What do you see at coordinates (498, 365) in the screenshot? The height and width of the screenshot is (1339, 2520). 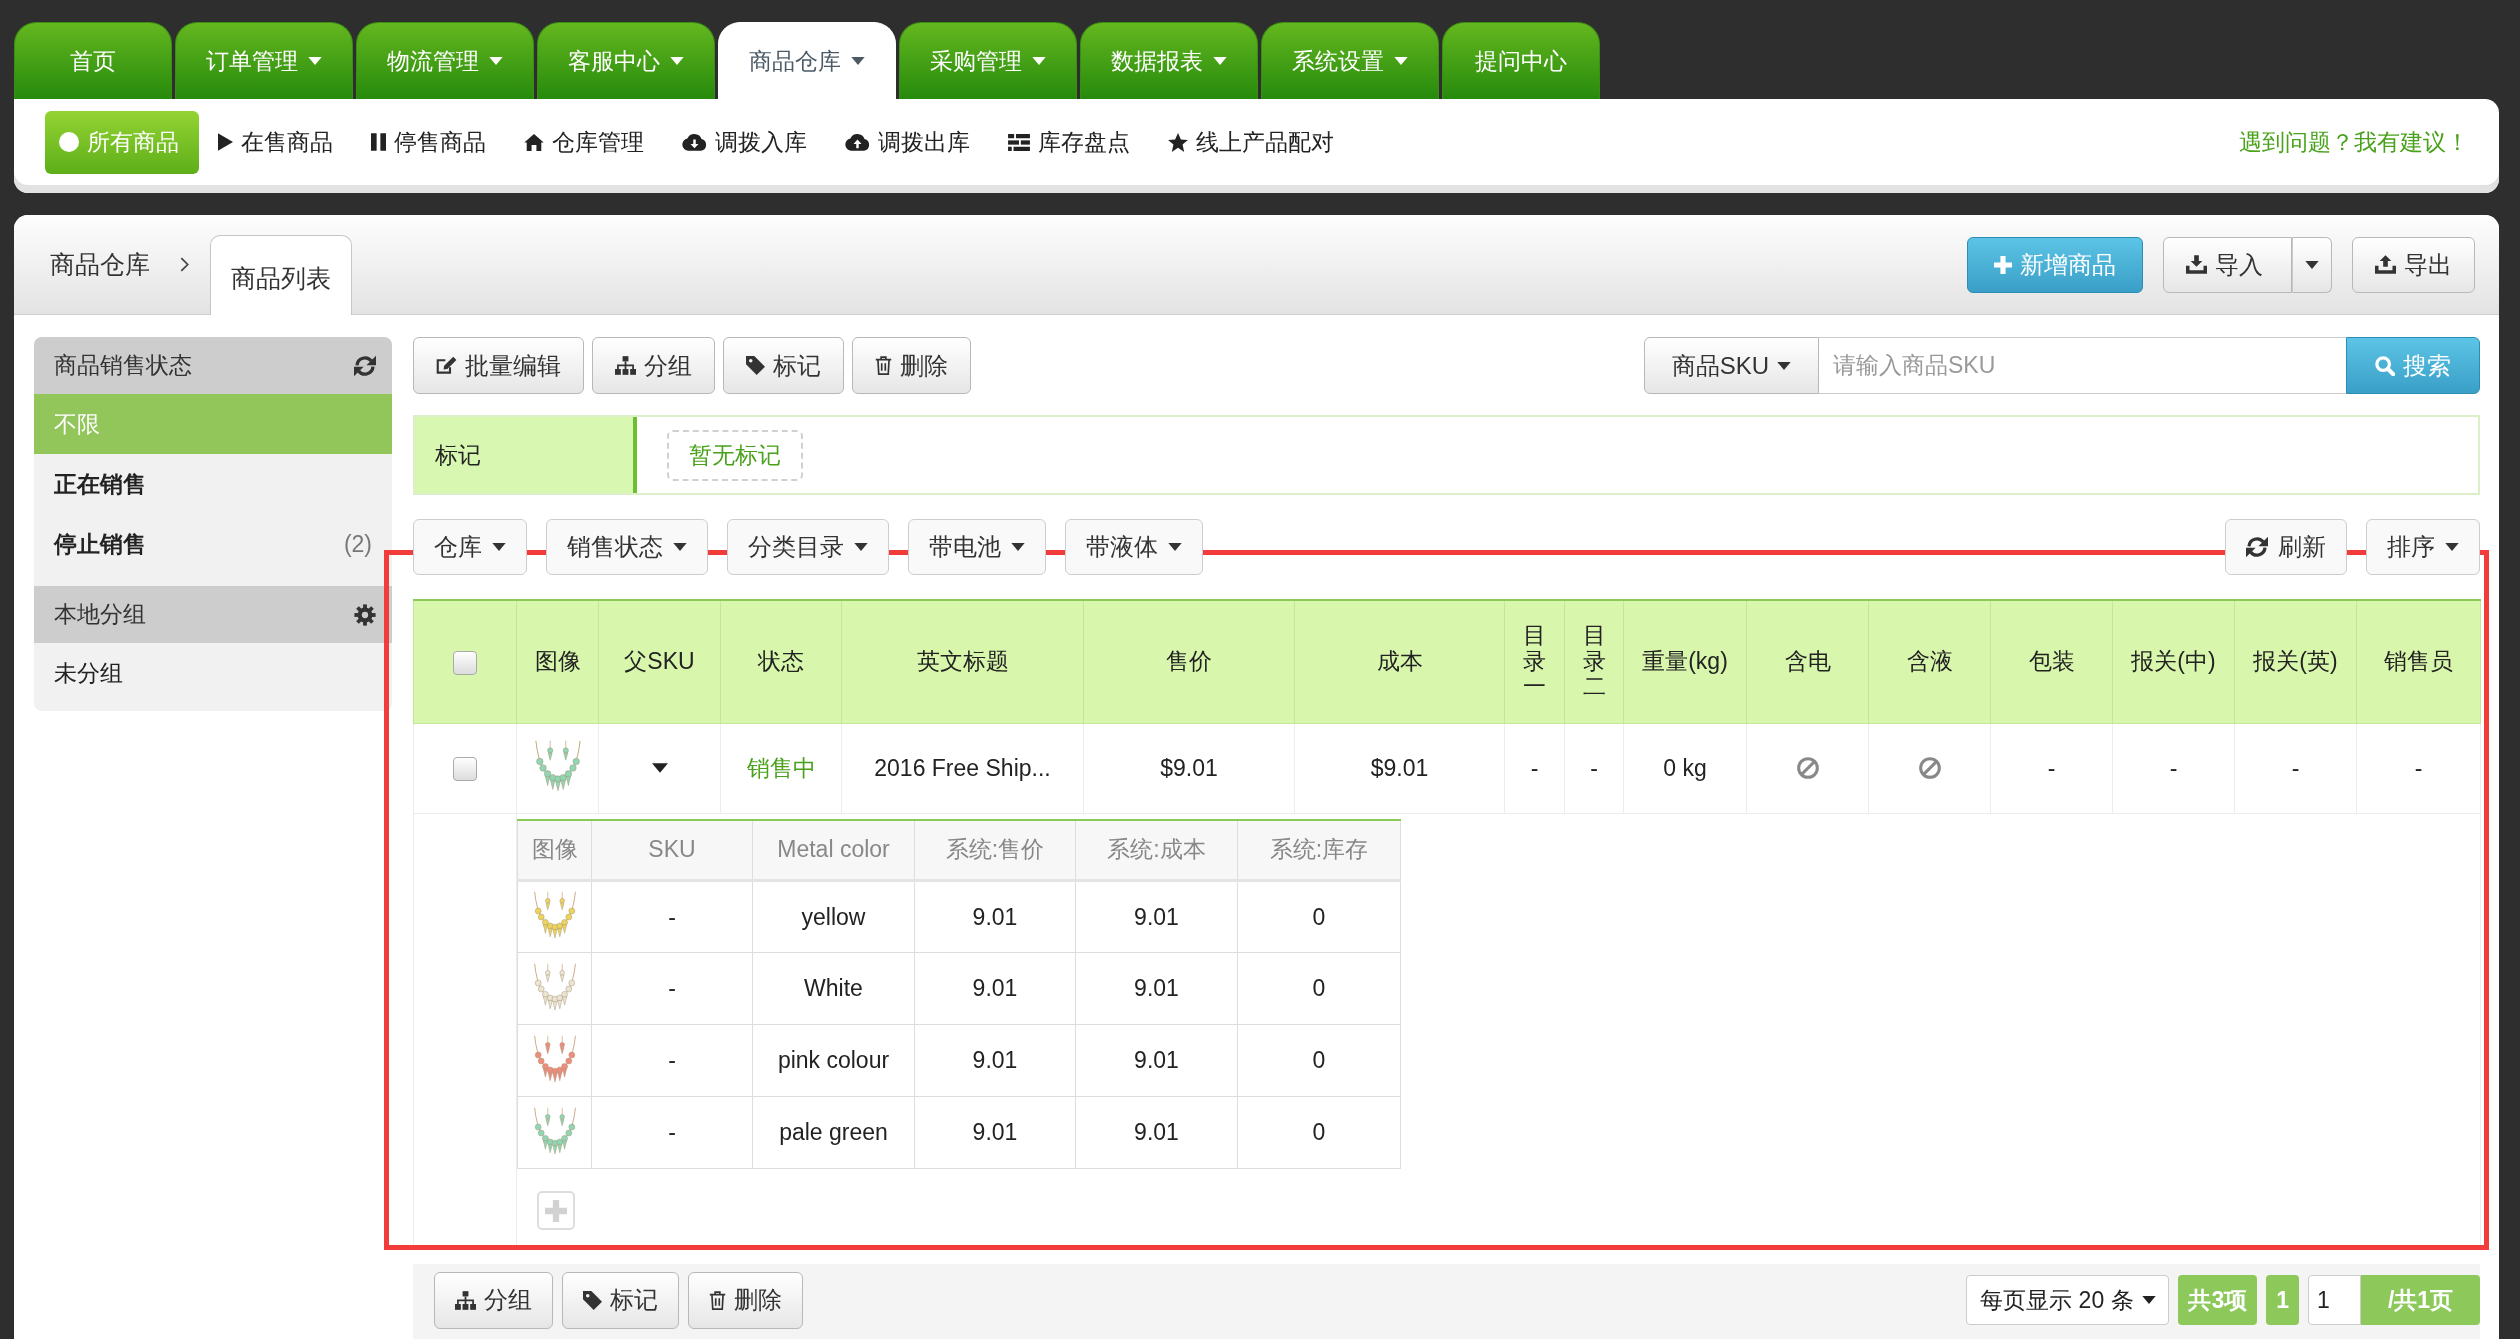 I see `toolbar-button: 批量编辑` at bounding box center [498, 365].